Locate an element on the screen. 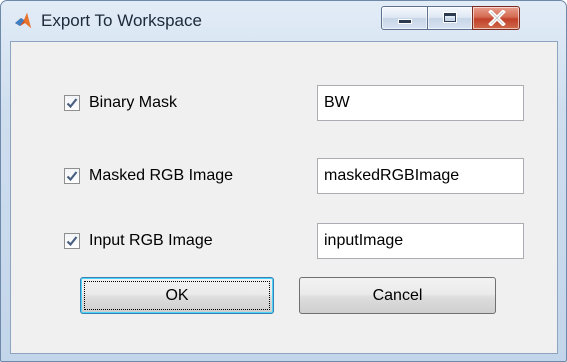 Image resolution: width=567 pixels, height=362 pixels. maximize-button is located at coordinates (450, 18).